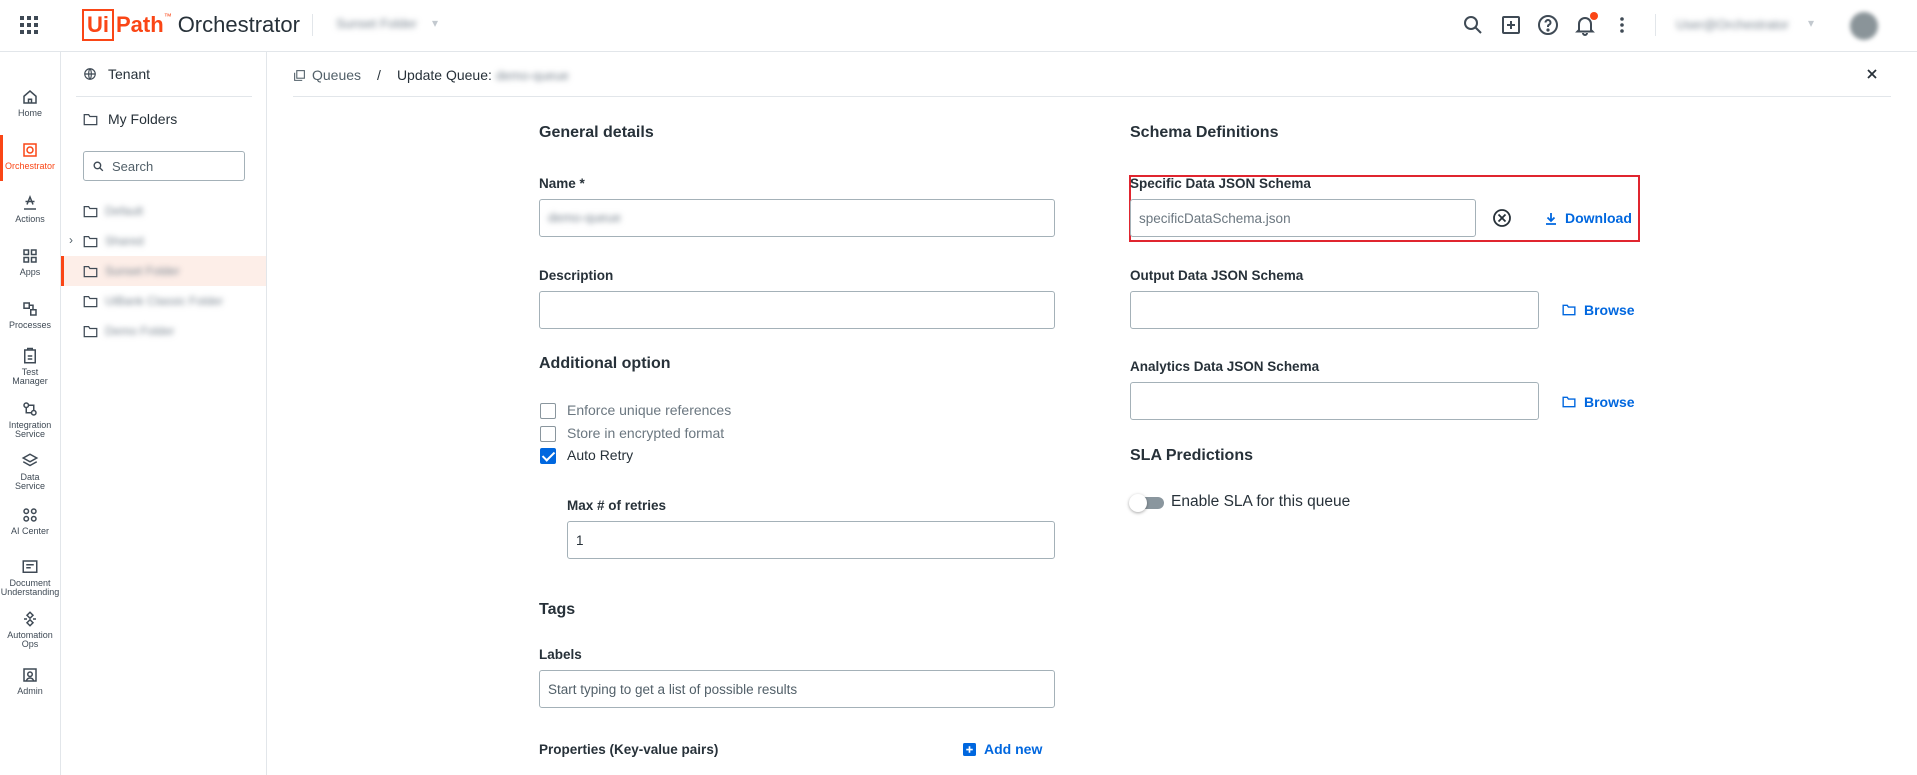  I want to click on download-button: Download, so click(1588, 218).